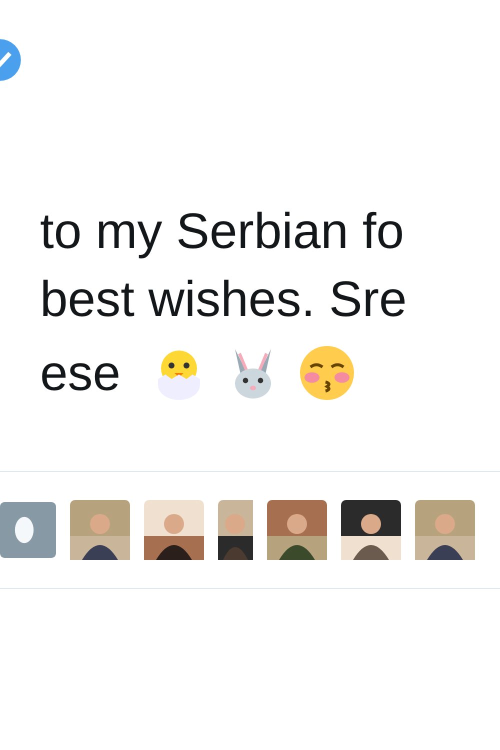 The image size is (500, 750). What do you see at coordinates (28, 530) in the screenshot?
I see `default-avatar-icon` at bounding box center [28, 530].